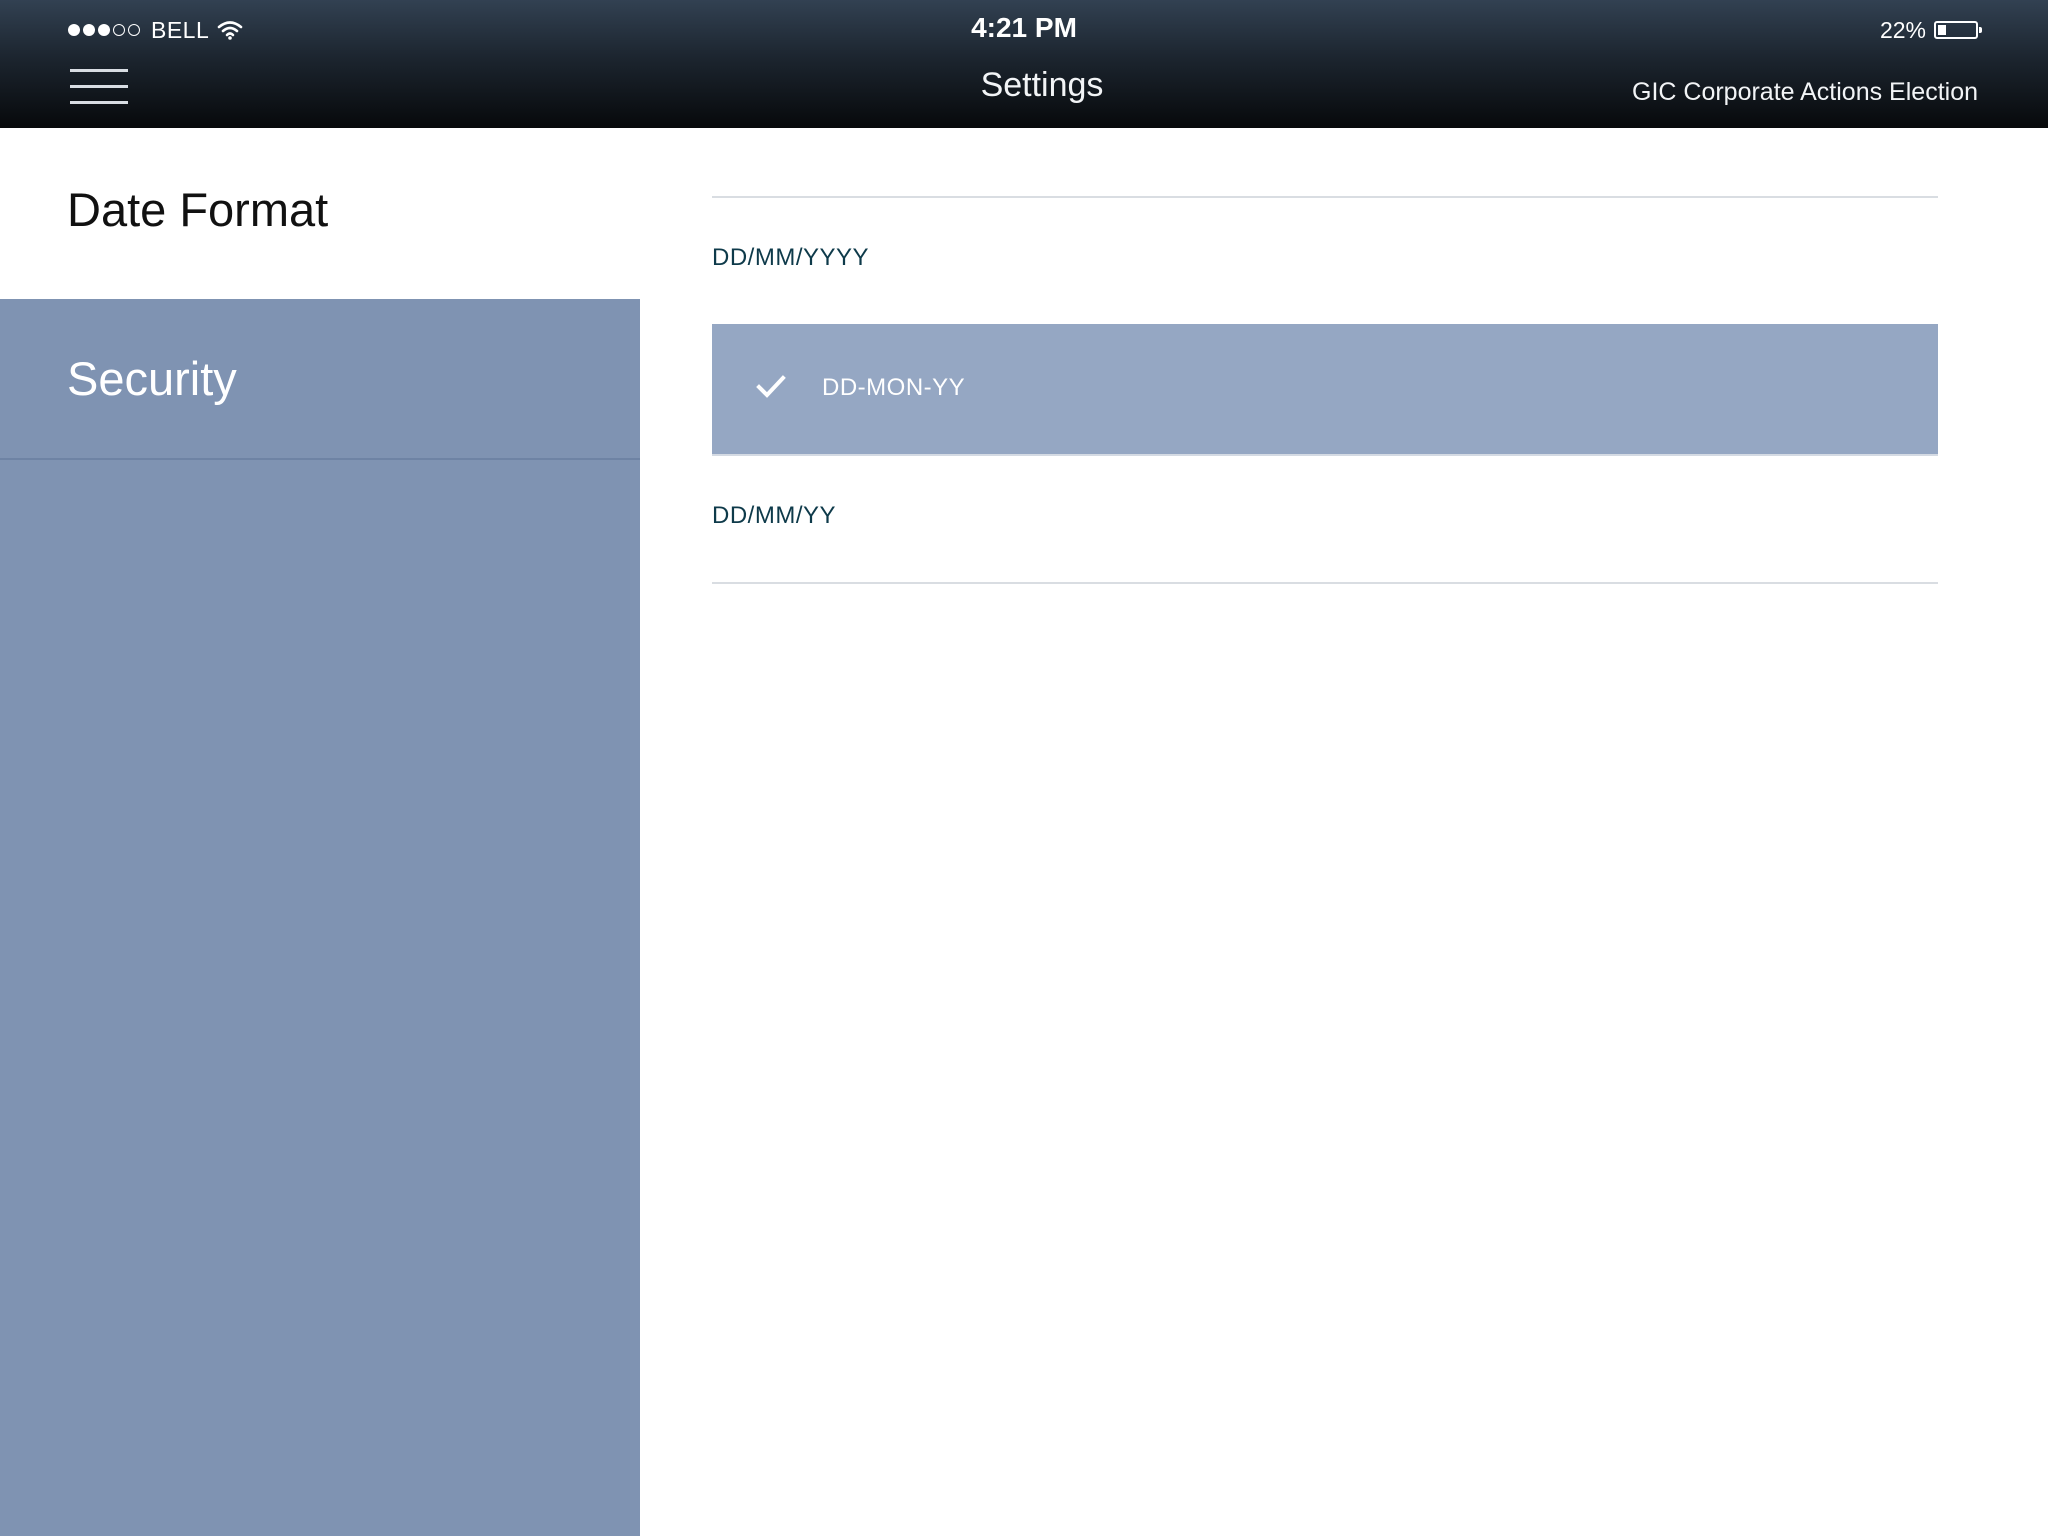  Describe the element at coordinates (198, 209) in the screenshot. I see `sidebar-item-label: Date Format` at that location.